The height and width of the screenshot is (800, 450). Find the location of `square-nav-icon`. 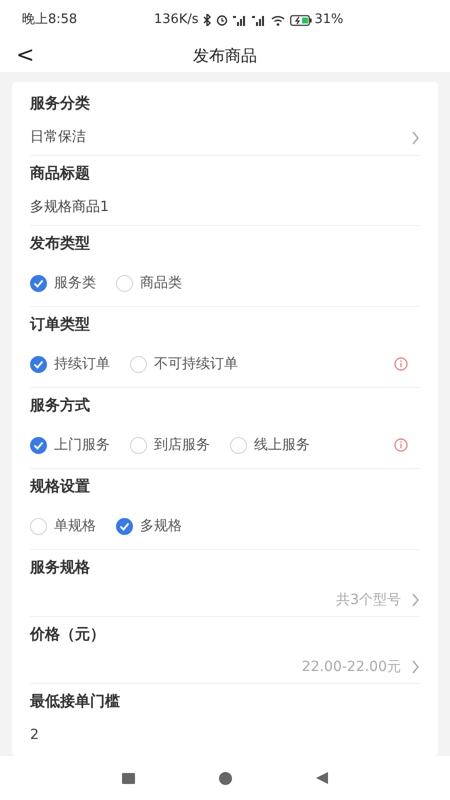

square-nav-icon is located at coordinates (128, 778).